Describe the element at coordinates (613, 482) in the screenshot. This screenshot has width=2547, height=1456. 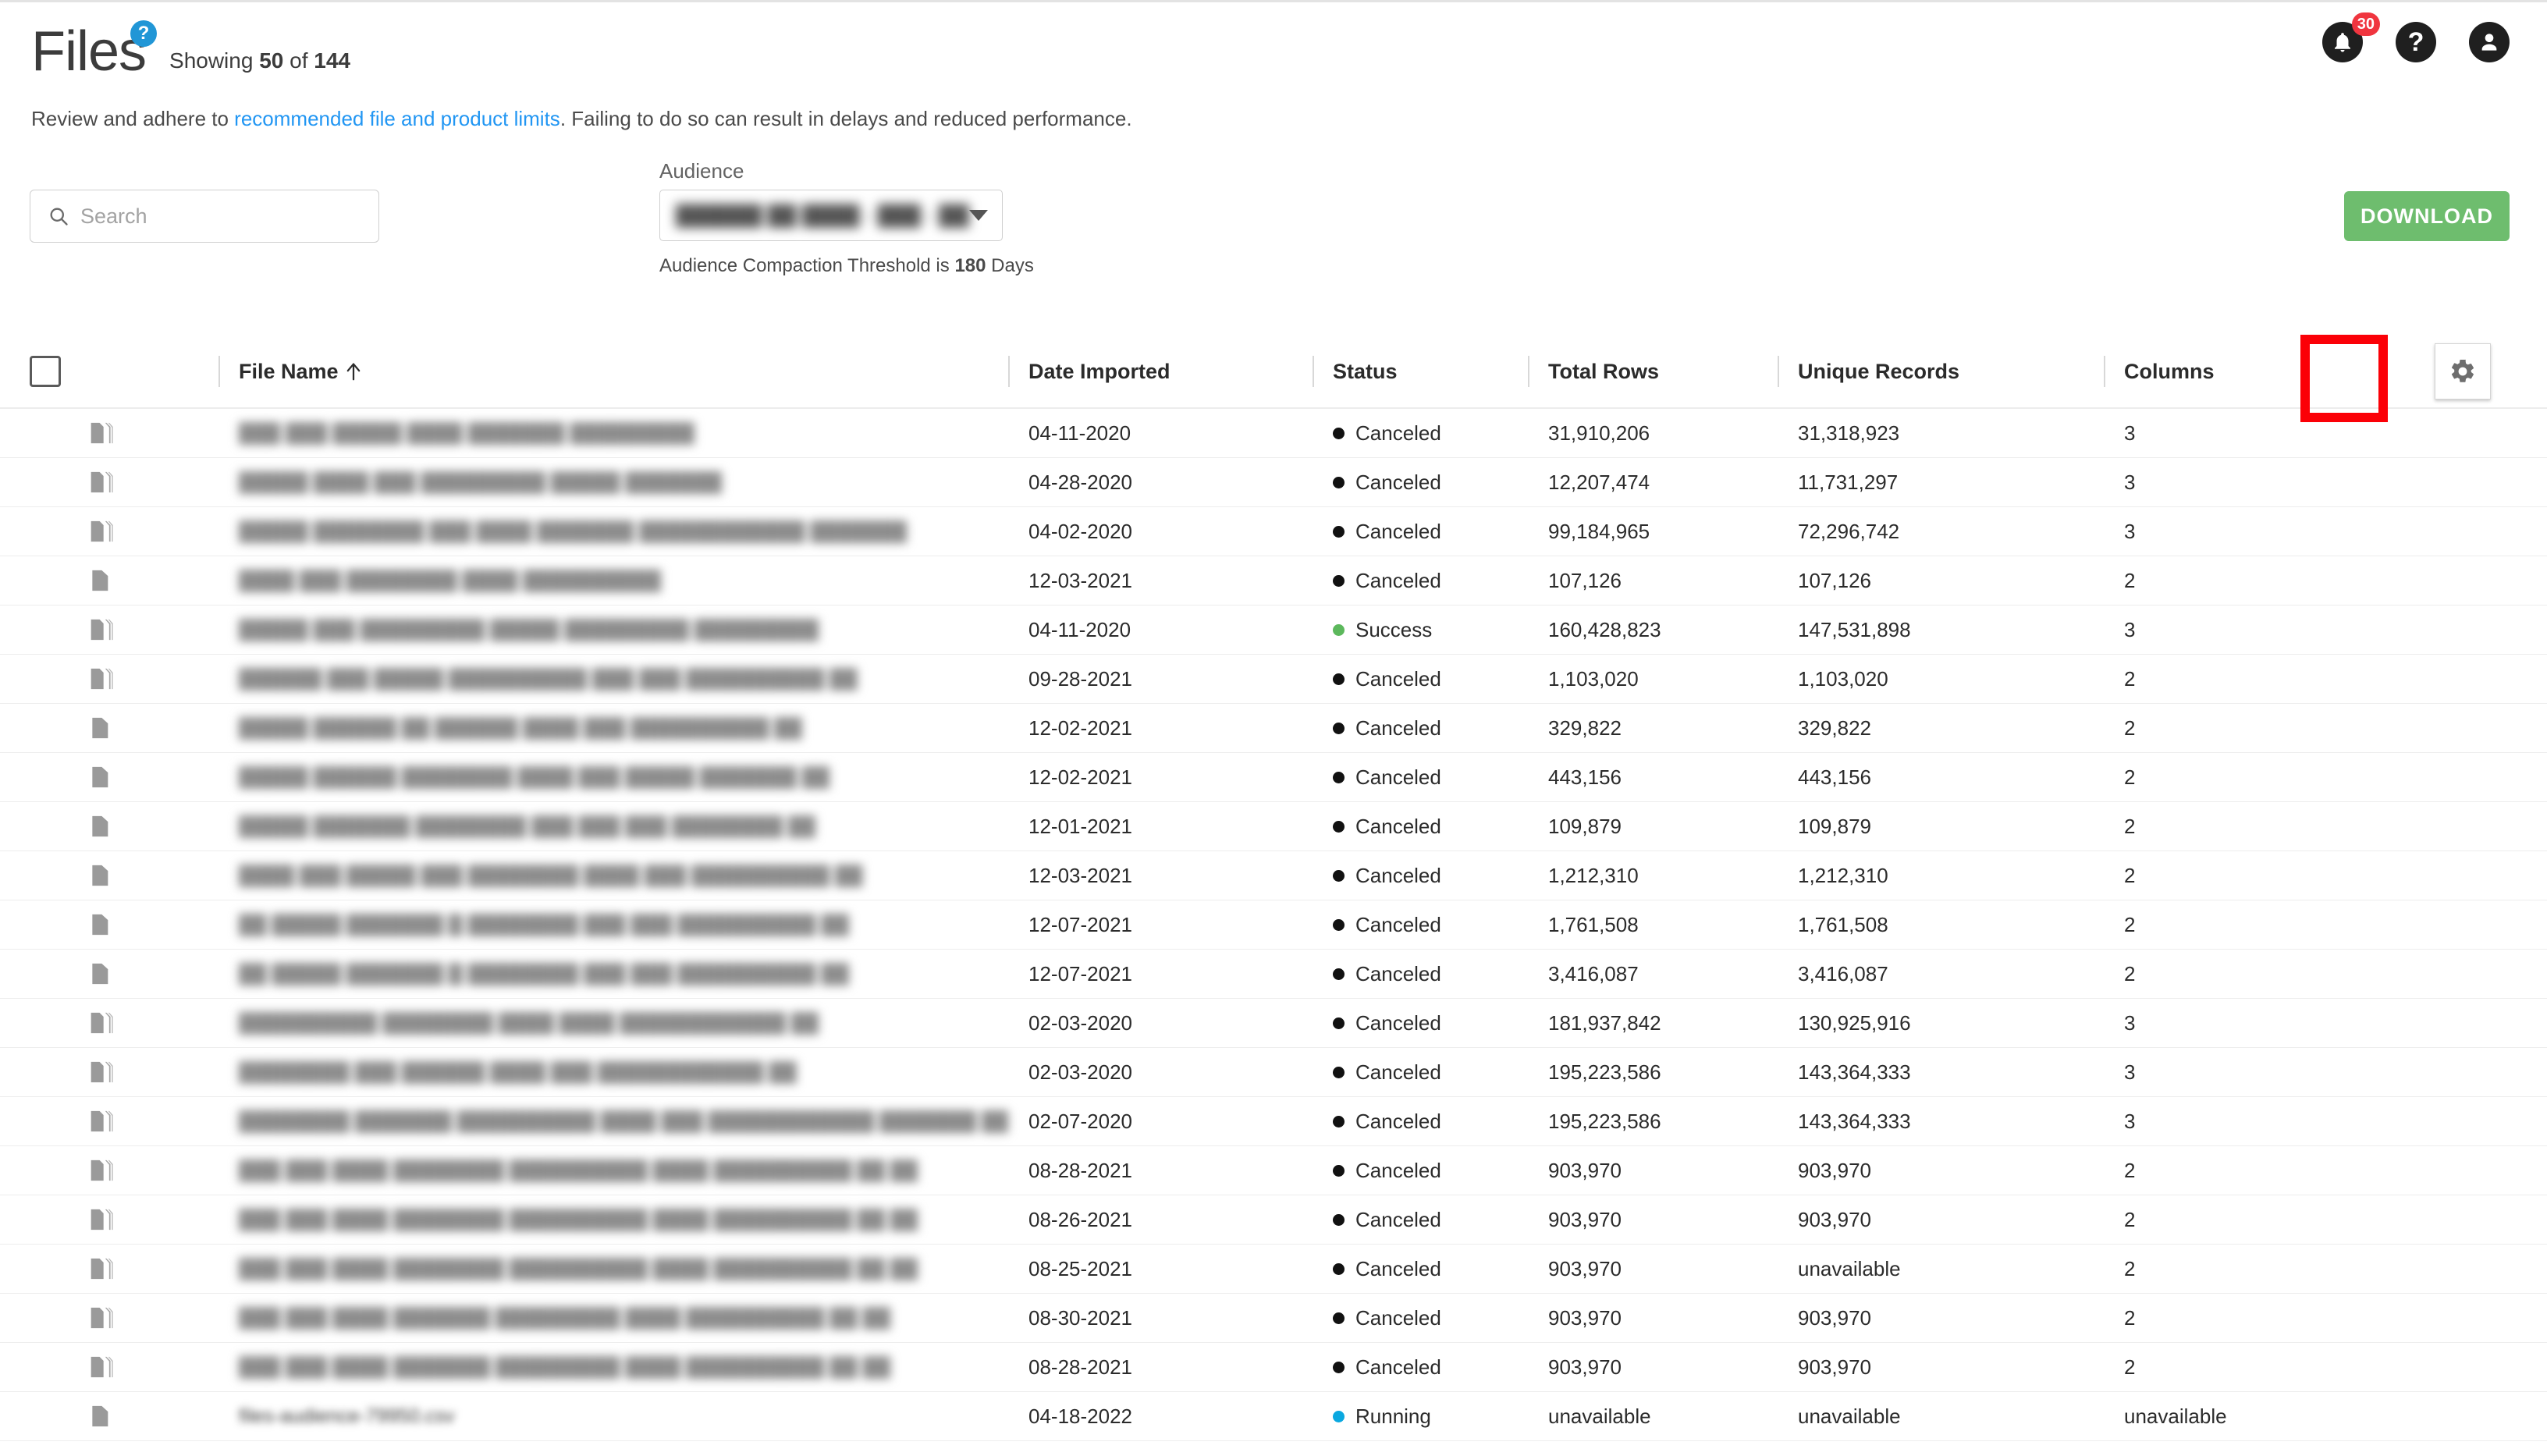
I see `cell-file-name: █████ ████ ███ █████████ █████ ███████` at that location.